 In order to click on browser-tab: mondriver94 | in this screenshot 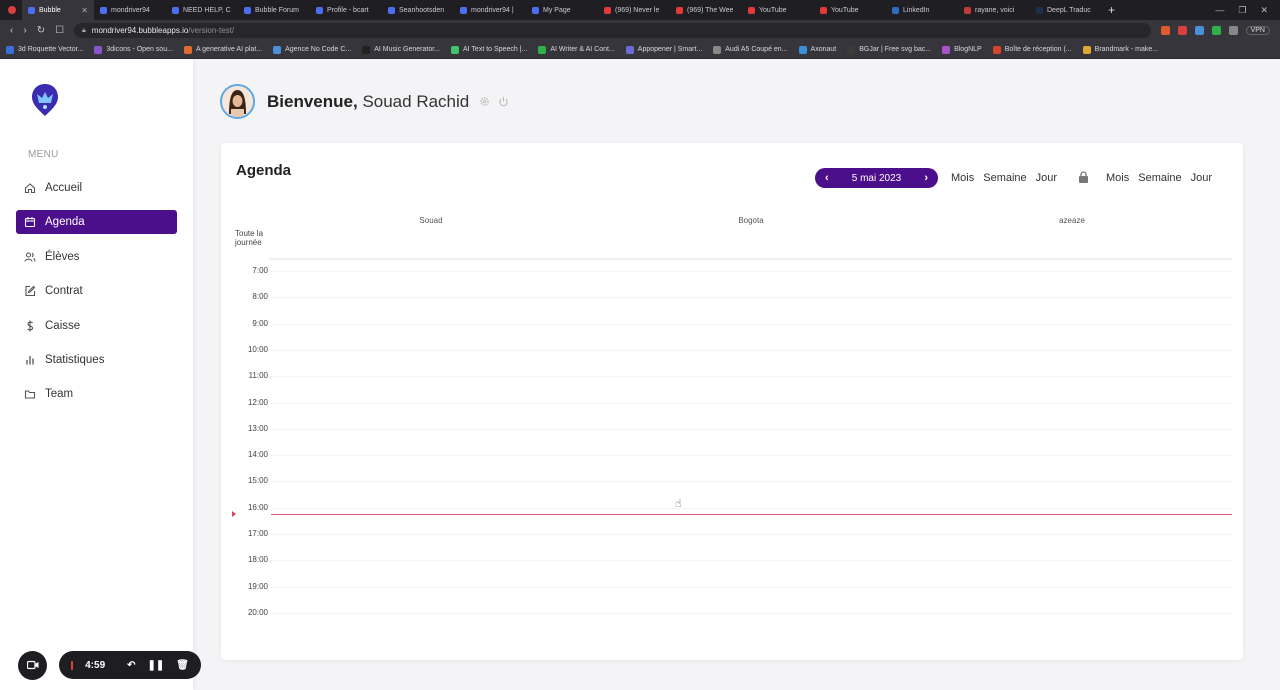, I will do `click(490, 10)`.